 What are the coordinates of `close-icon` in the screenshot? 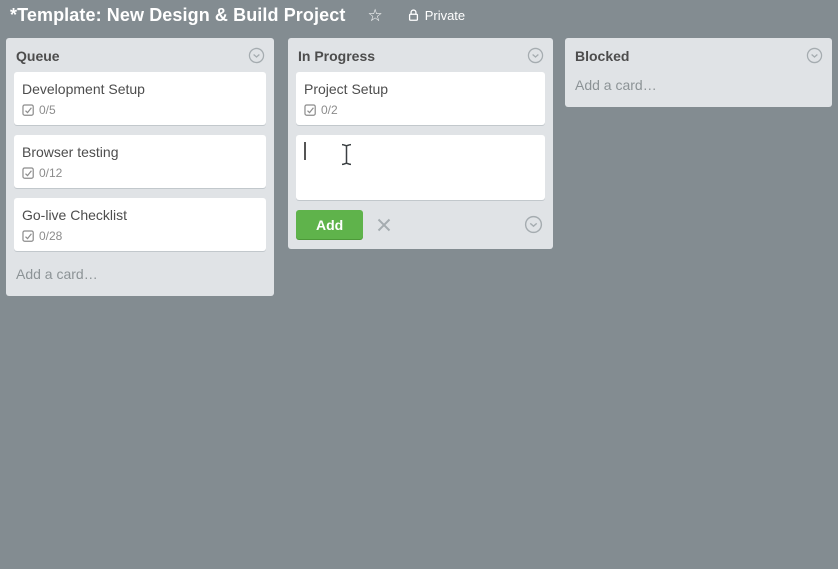 It's located at (384, 225).